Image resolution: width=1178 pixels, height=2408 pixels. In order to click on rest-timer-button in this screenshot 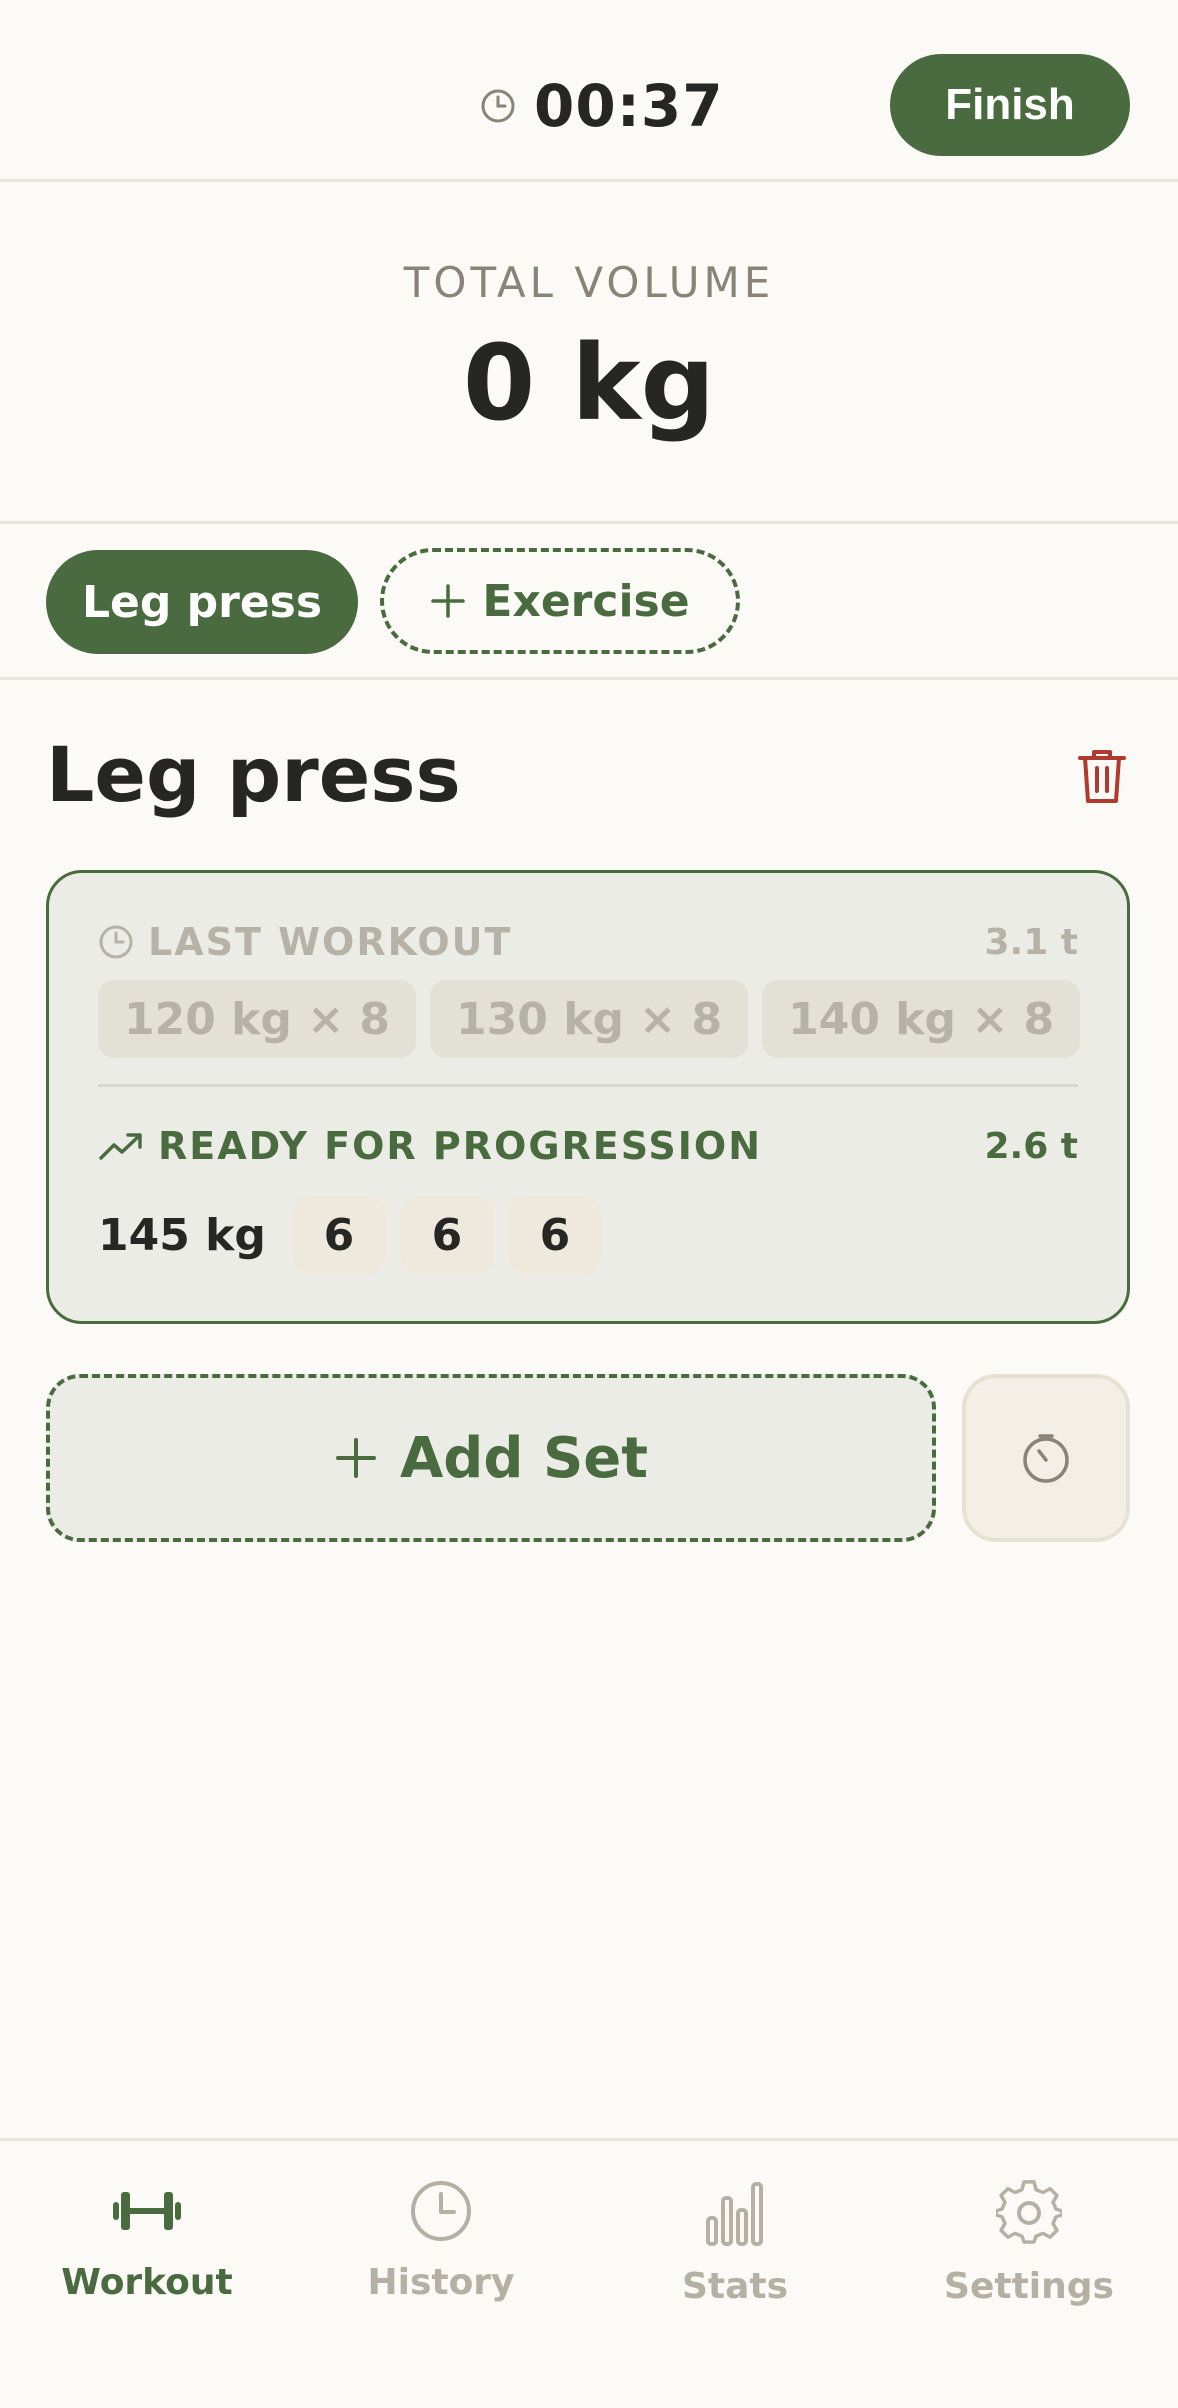, I will do `click(1046, 1458)`.